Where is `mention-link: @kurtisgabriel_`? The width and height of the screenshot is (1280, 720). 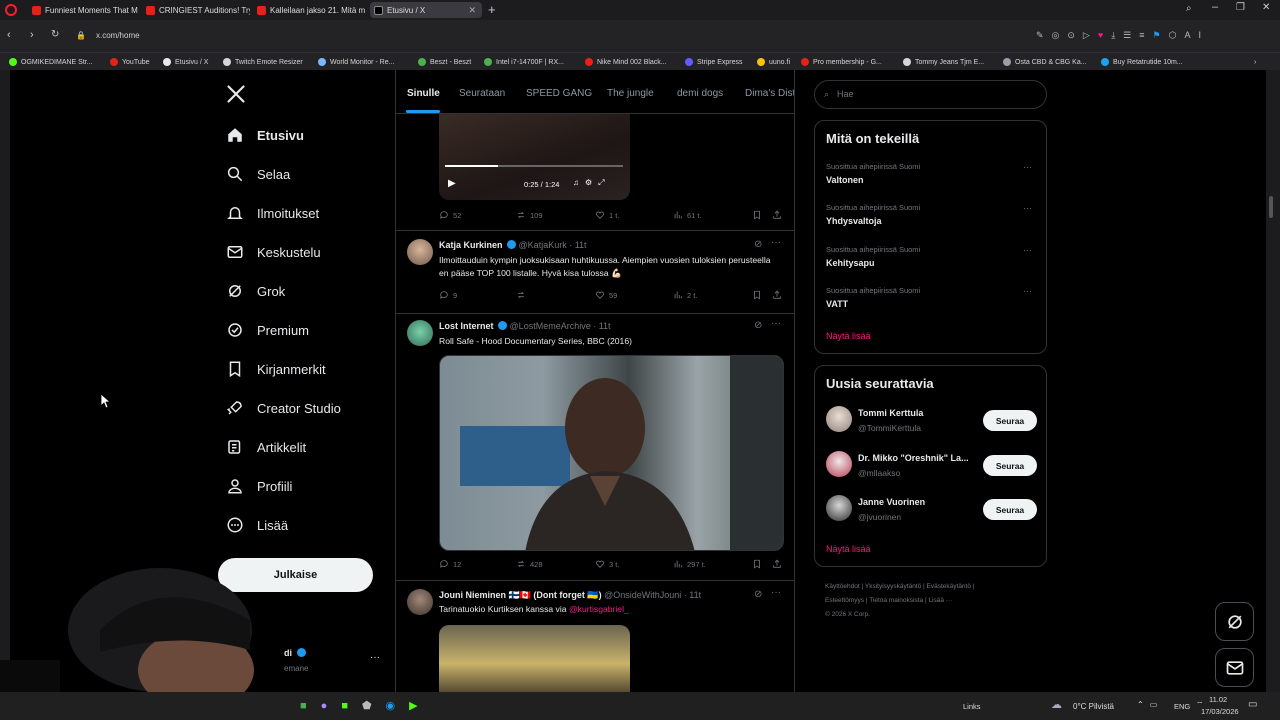 mention-link: @kurtisgabriel_ is located at coordinates (599, 609).